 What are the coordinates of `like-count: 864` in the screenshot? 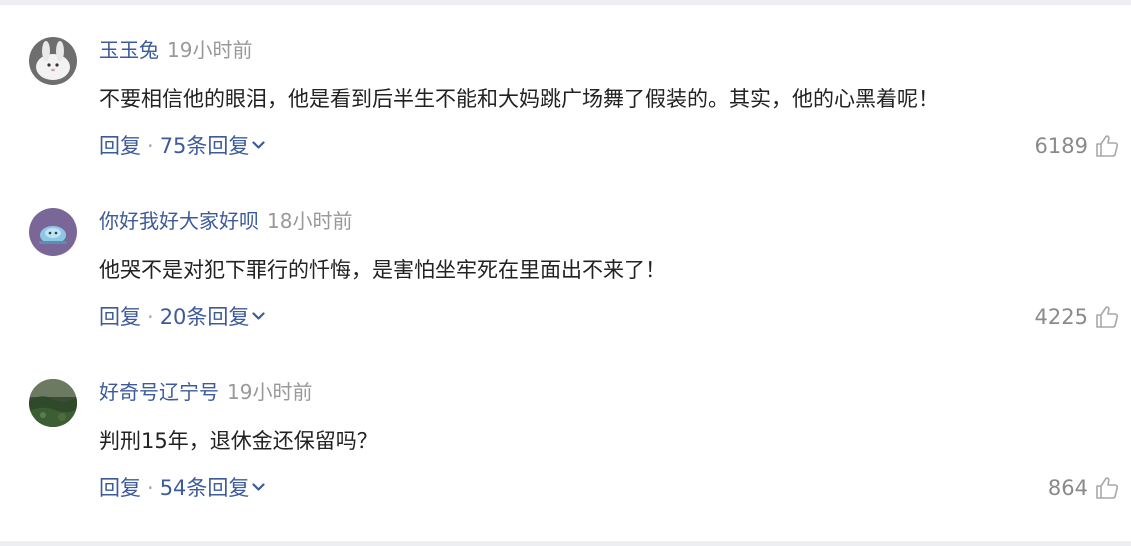 It's located at (1067, 488).